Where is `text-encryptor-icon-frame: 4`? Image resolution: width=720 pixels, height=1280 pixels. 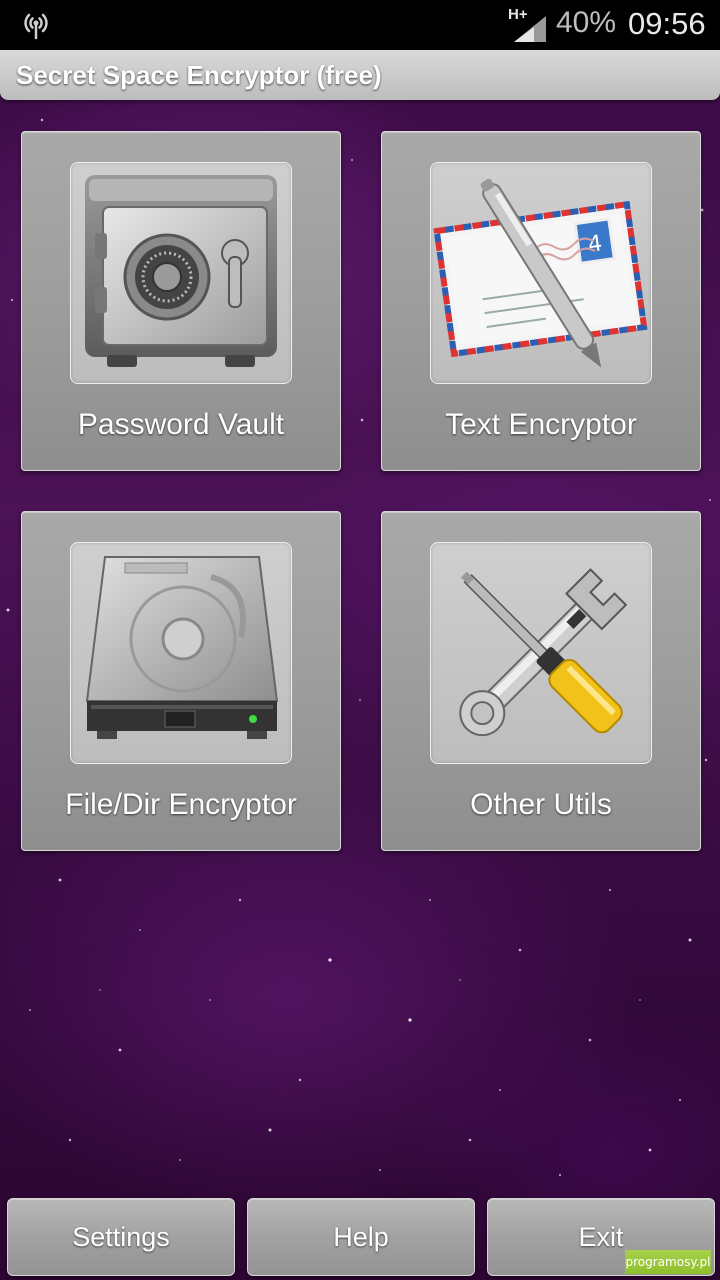 text-encryptor-icon-frame: 4 is located at coordinates (541, 273).